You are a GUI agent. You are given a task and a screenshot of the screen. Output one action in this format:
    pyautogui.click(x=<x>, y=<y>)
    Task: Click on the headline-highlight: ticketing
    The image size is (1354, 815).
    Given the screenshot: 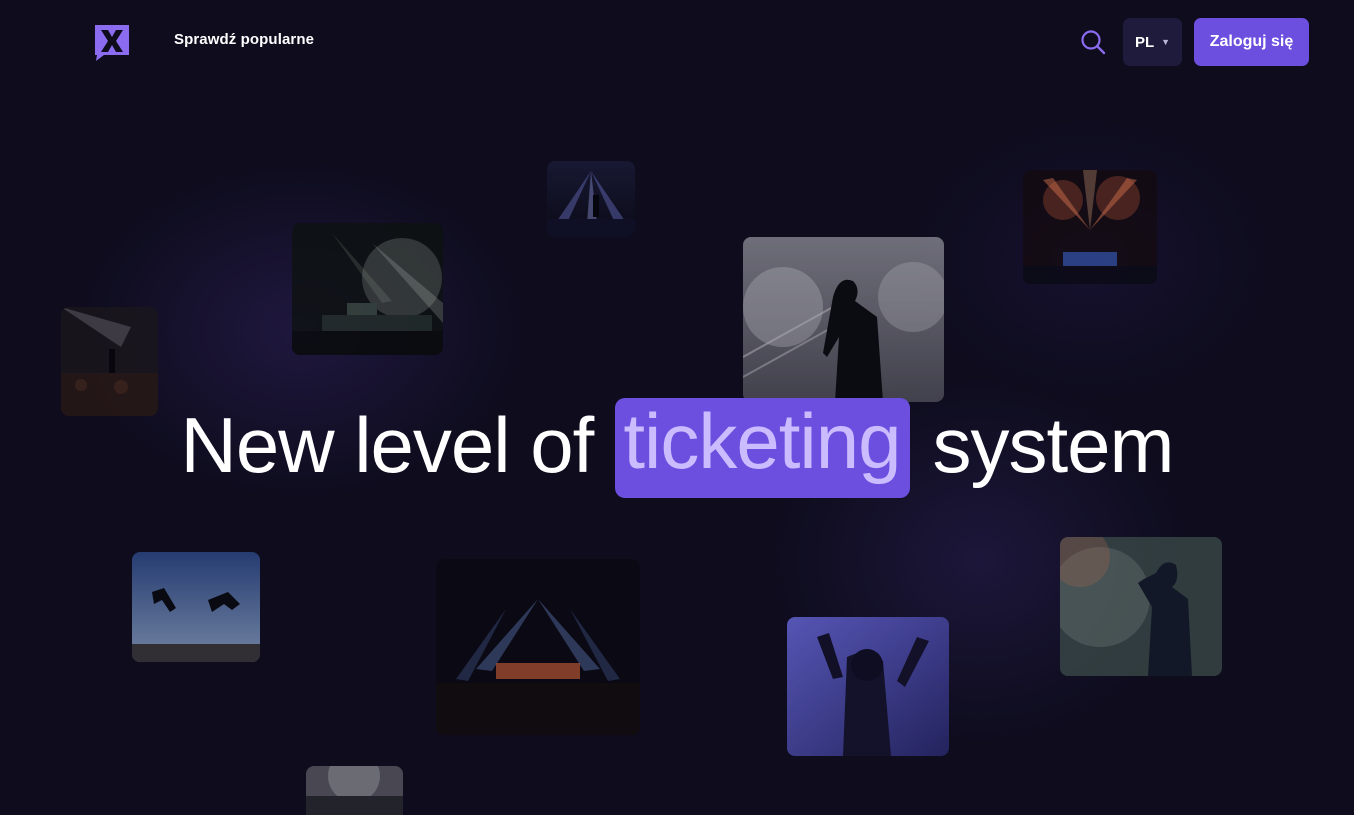 What is the action you would take?
    pyautogui.click(x=763, y=448)
    